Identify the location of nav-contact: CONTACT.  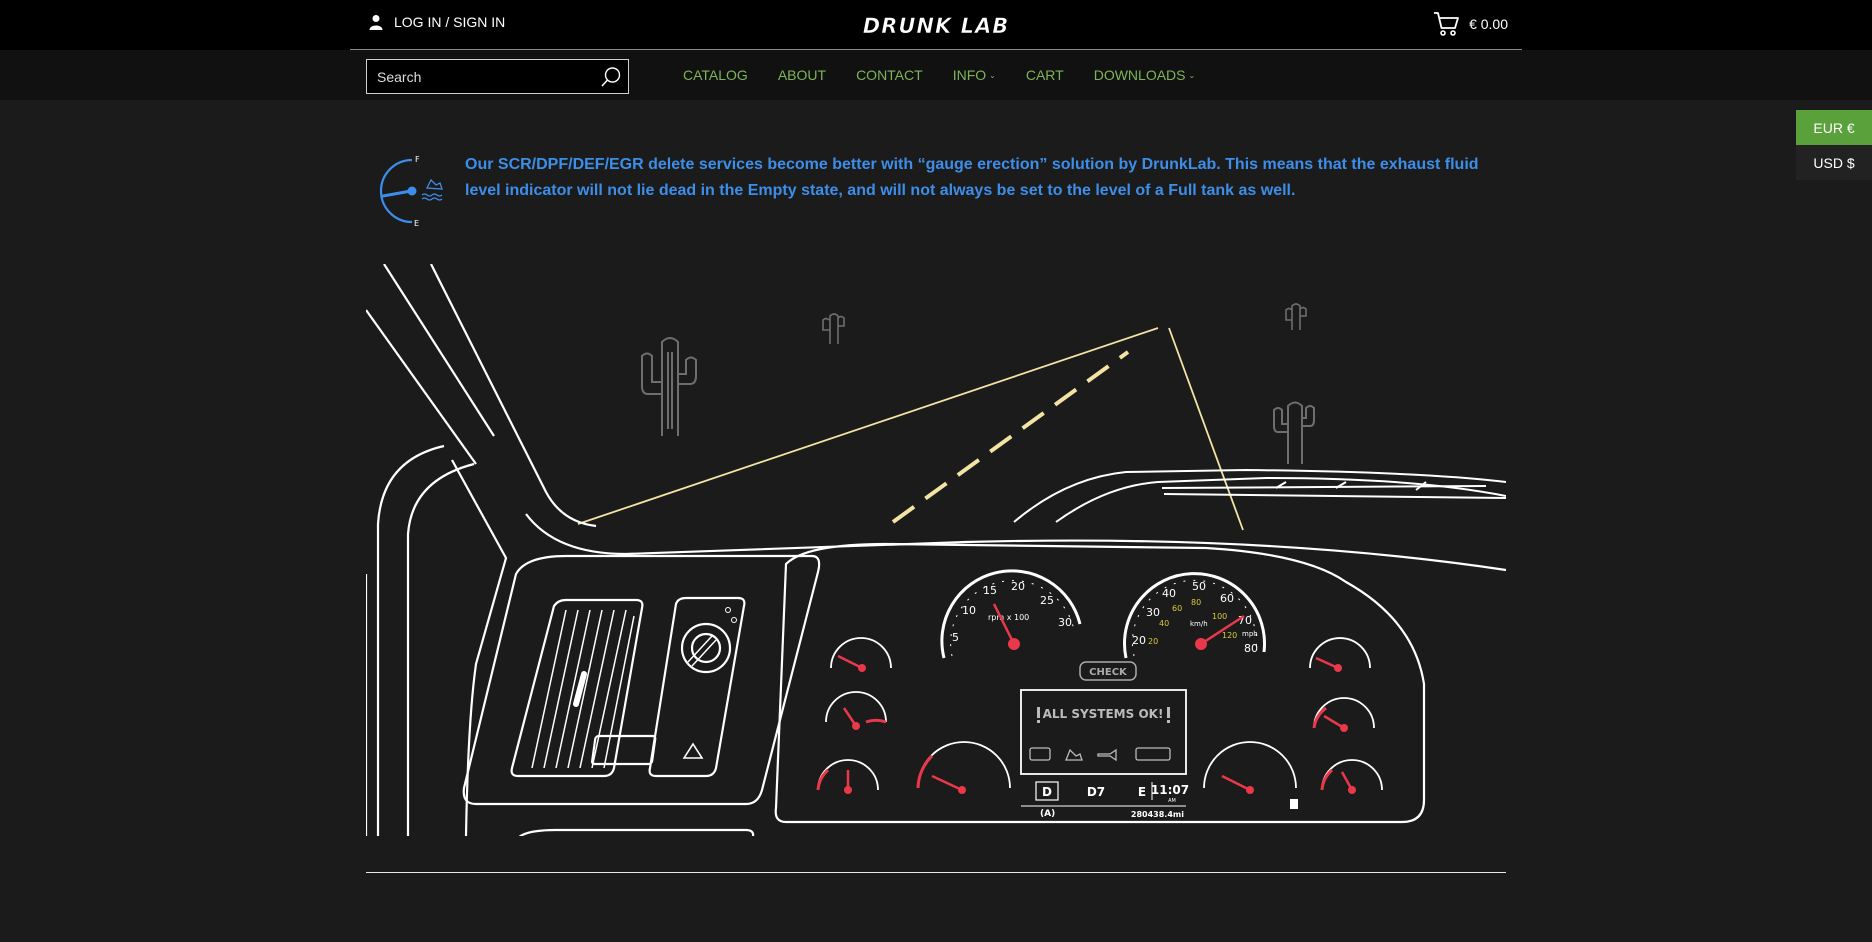
(889, 75).